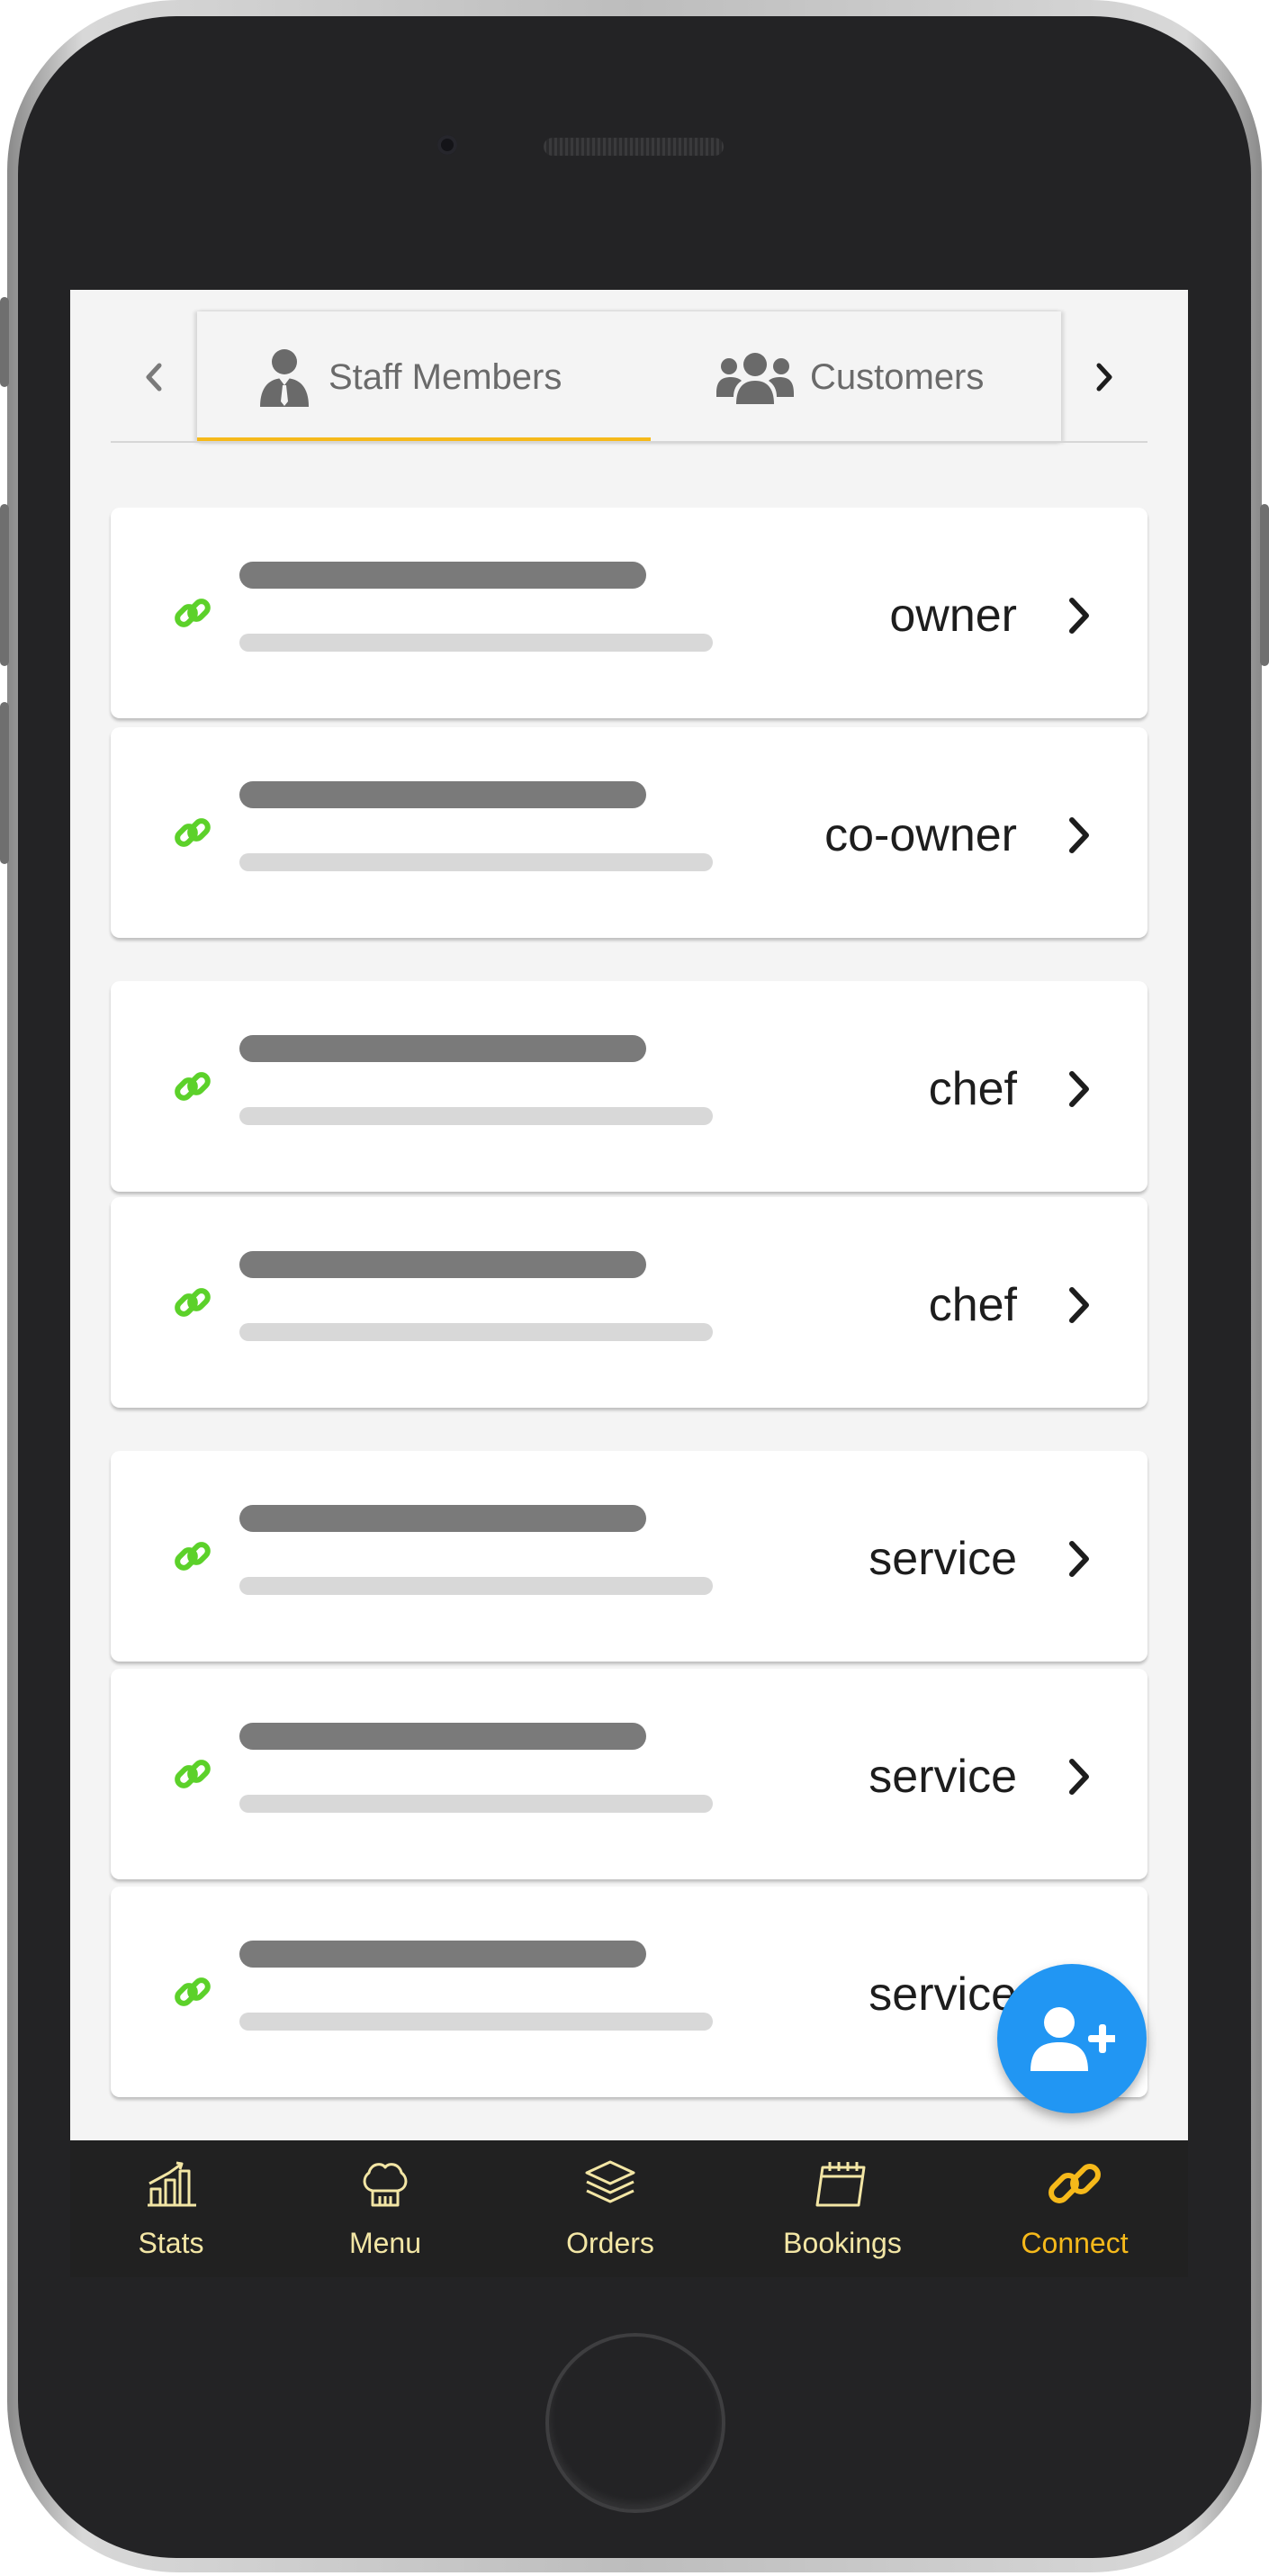 The height and width of the screenshot is (2576, 1269). Describe the element at coordinates (898, 376) in the screenshot. I see `tab-label: Customers` at that location.